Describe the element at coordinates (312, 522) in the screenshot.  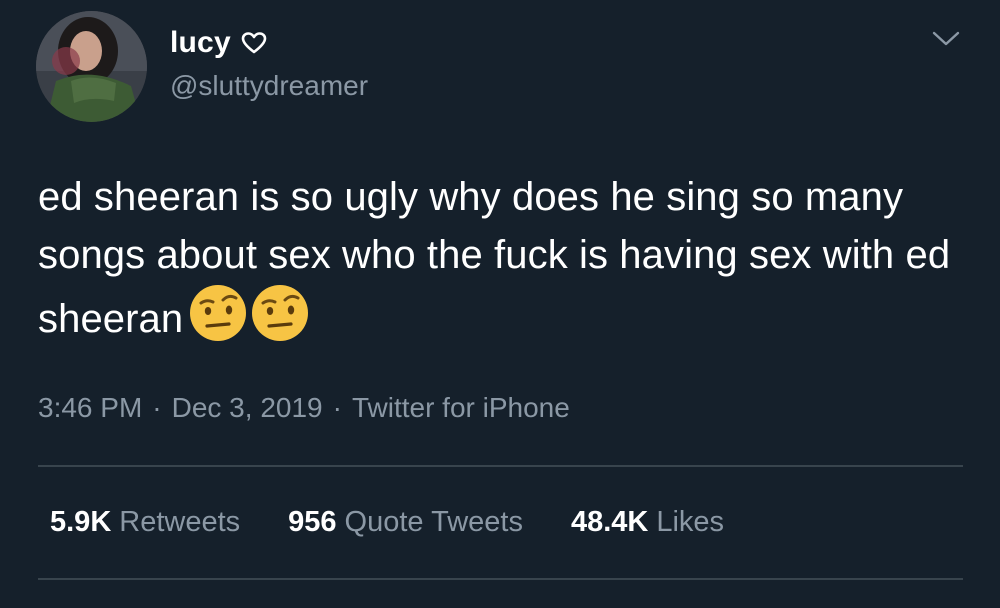
I see `quote-tweets-count: 956` at that location.